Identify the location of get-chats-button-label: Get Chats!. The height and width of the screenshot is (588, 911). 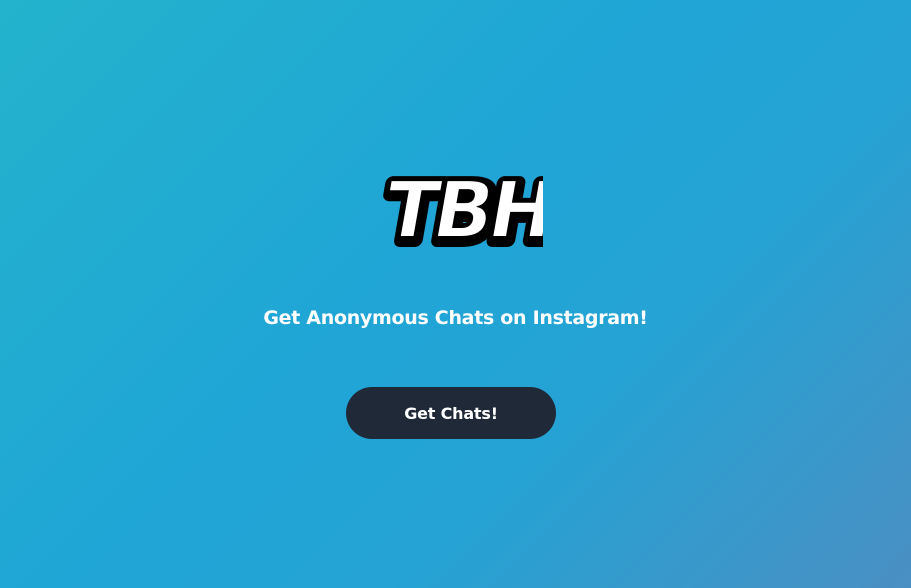
(451, 413).